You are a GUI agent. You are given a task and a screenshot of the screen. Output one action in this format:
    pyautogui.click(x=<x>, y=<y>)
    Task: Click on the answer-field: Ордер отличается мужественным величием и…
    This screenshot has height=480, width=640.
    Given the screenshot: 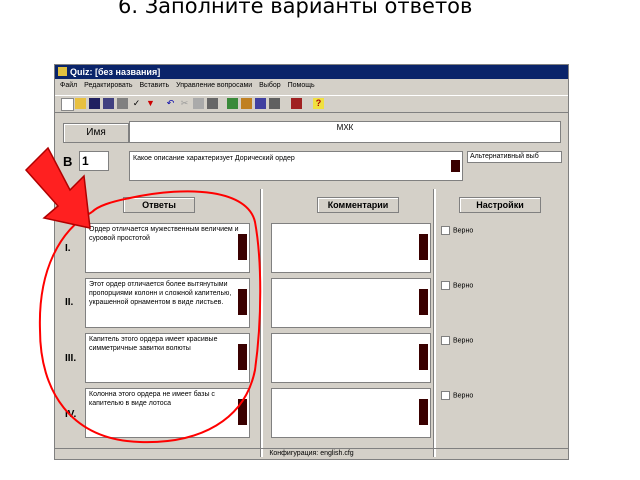 What is the action you would take?
    pyautogui.click(x=167, y=248)
    